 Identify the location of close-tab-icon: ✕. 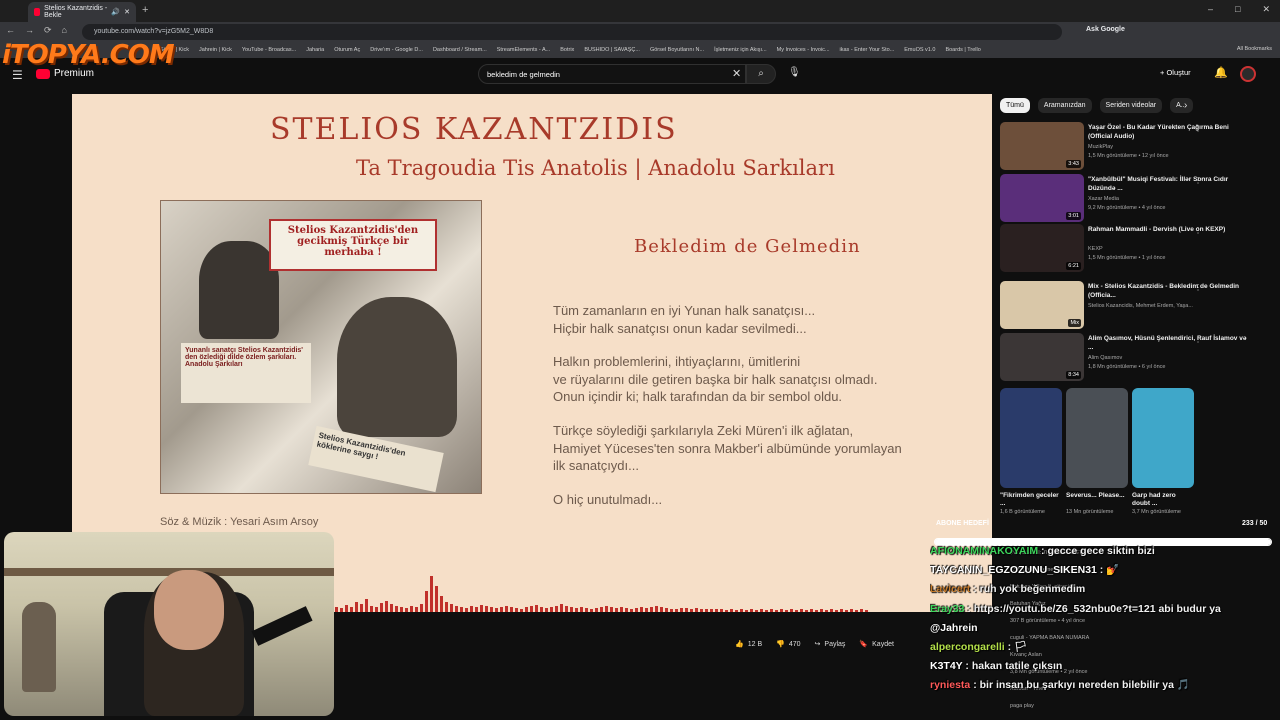
(127, 12).